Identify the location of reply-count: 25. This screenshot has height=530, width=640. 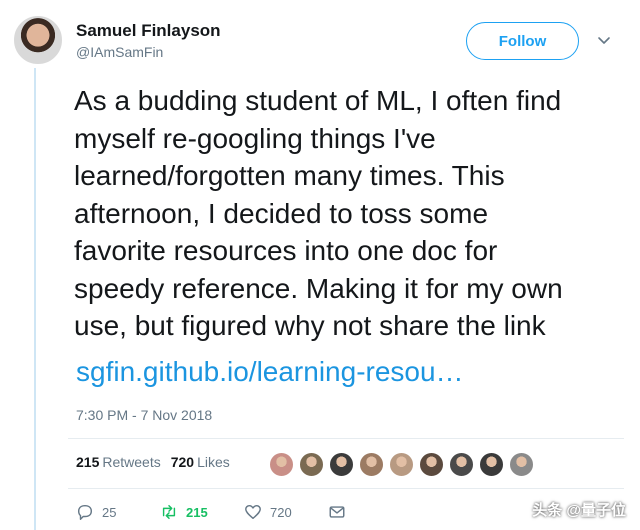
(109, 512).